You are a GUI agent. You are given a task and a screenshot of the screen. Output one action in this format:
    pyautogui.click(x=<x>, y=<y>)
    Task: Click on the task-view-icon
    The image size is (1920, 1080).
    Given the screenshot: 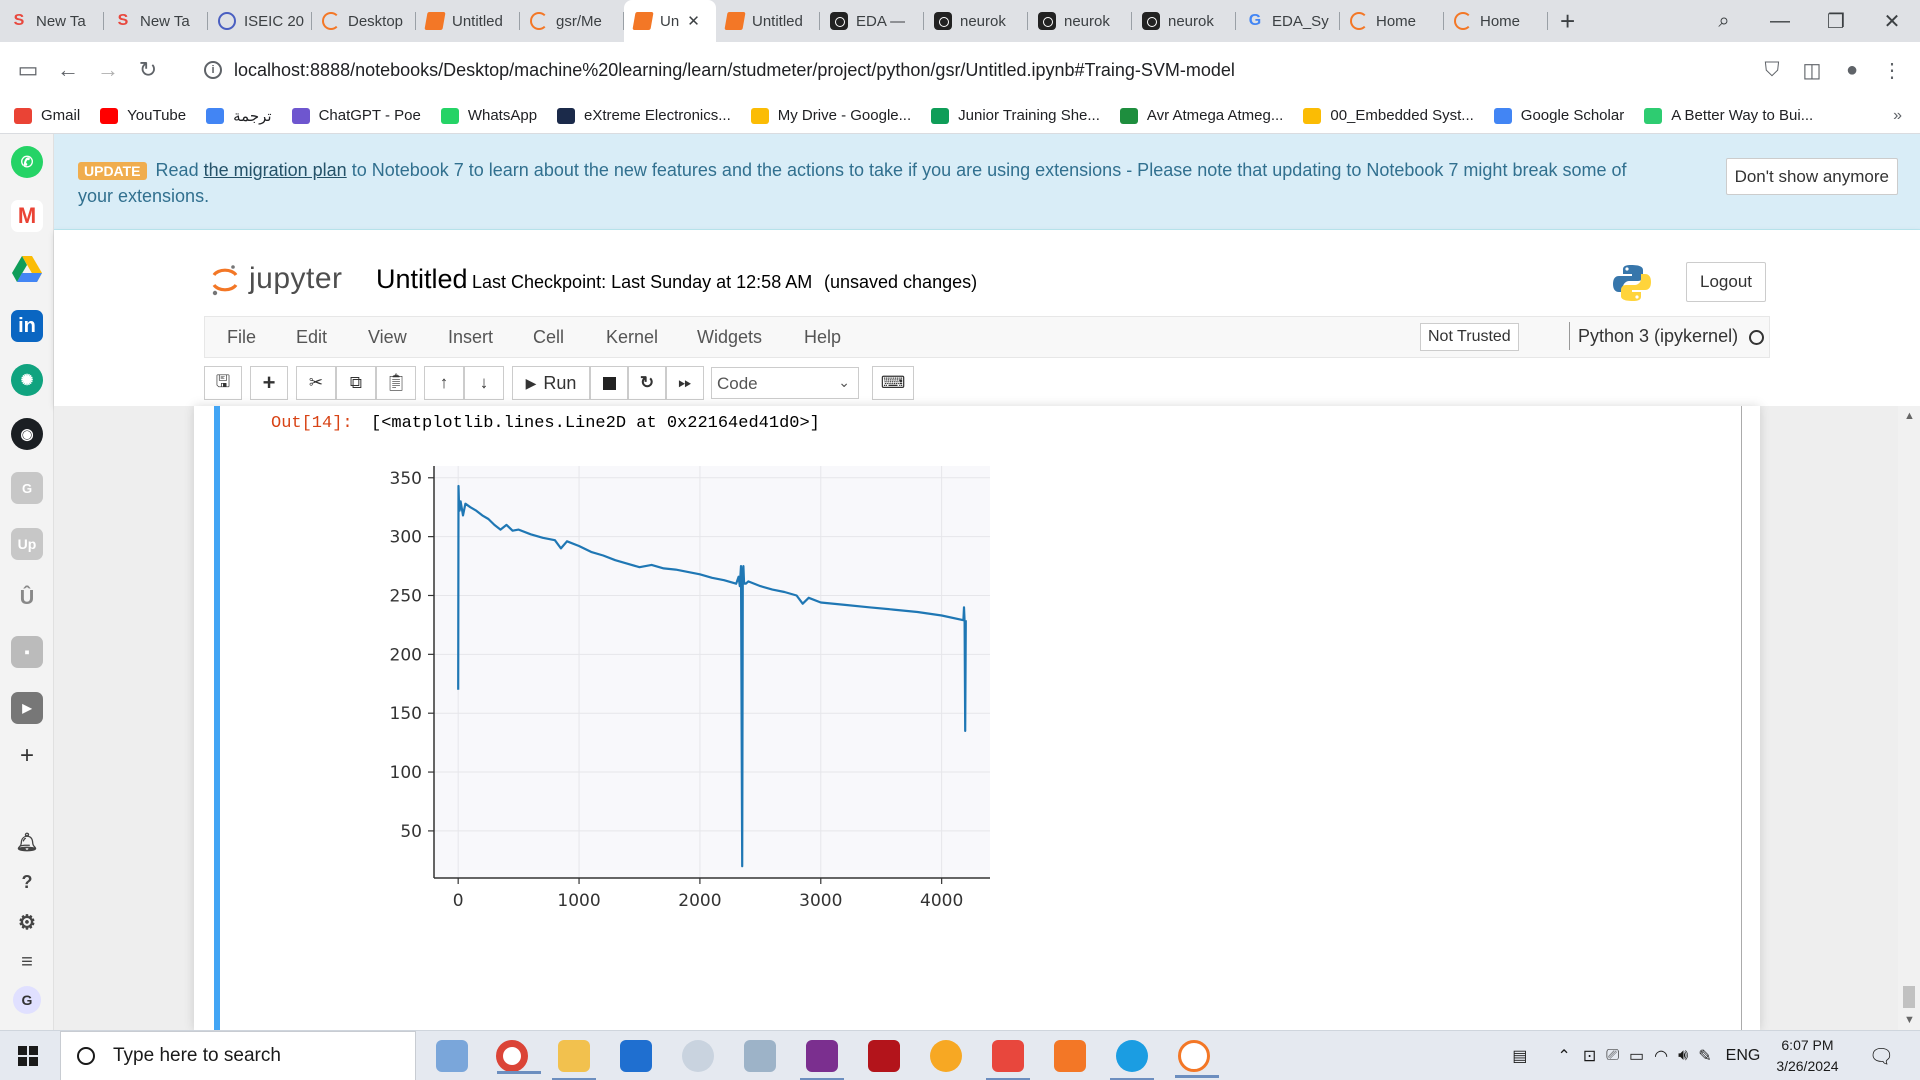 What is the action you would take?
    pyautogui.click(x=452, y=1056)
    